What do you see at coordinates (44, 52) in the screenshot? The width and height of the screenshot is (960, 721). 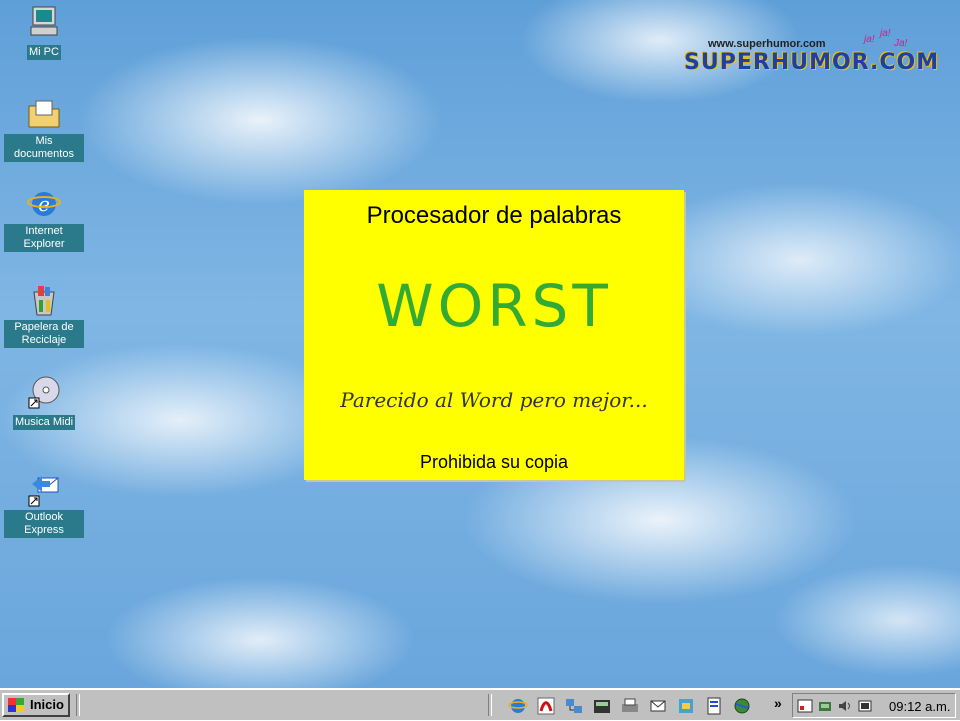 I see `desktop-icon-label: Mi PC` at bounding box center [44, 52].